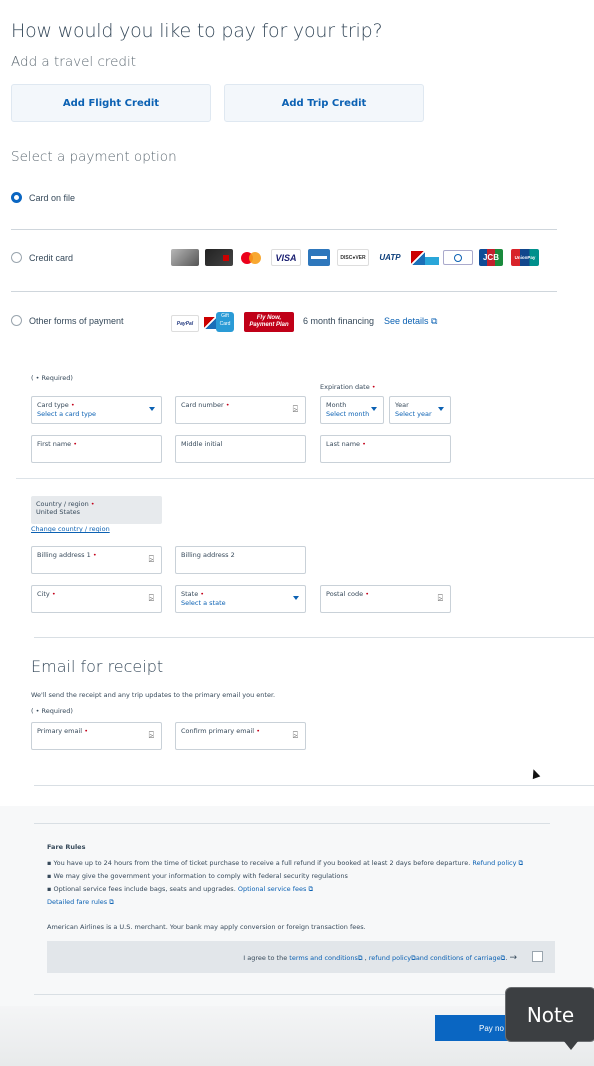  What do you see at coordinates (220, 322) in the screenshot?
I see `gift-card-logo: Gift Card` at bounding box center [220, 322].